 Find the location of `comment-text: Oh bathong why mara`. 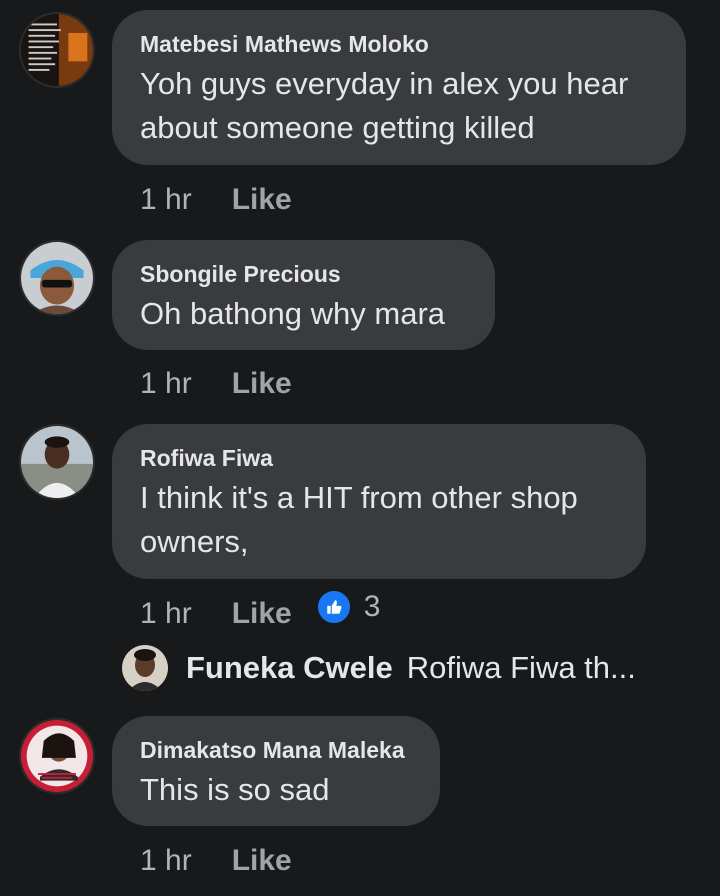

comment-text: Oh bathong why mara is located at coordinates (303, 314).